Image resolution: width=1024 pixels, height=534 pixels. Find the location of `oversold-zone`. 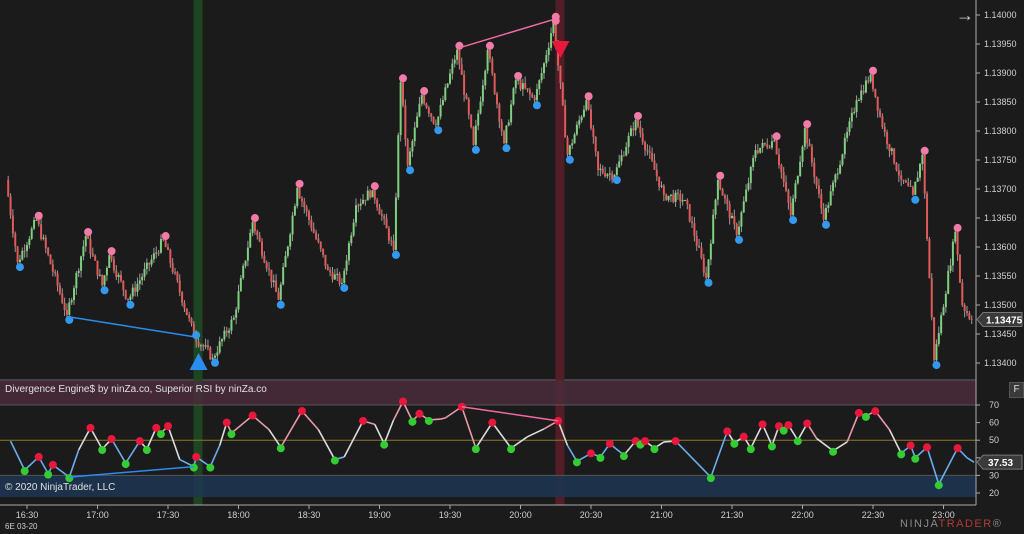

oversold-zone is located at coordinates (488, 486).